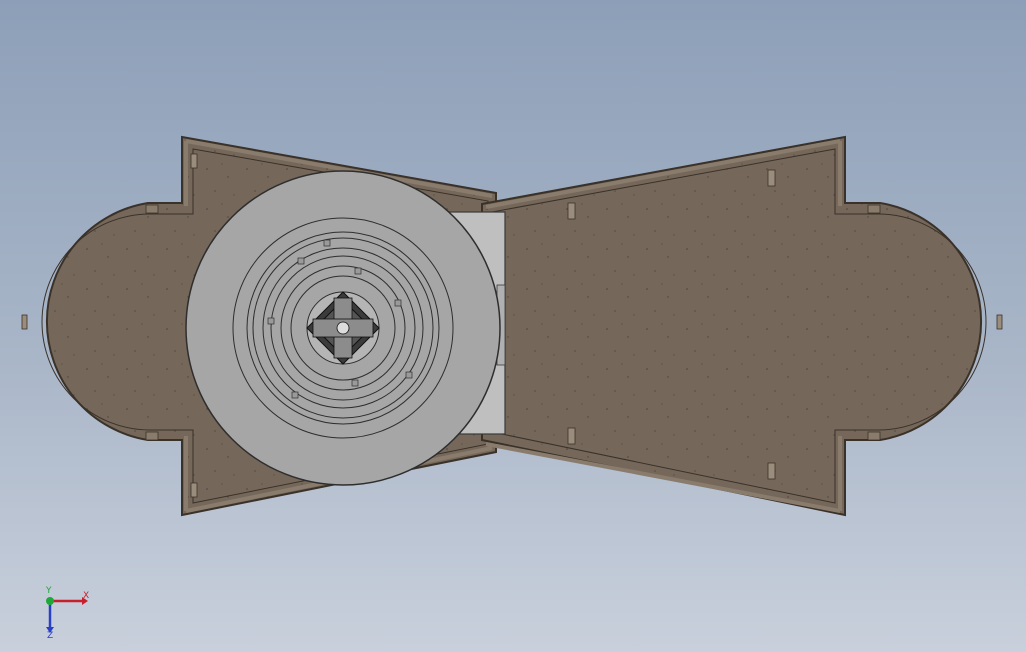  Describe the element at coordinates (50, 635) in the screenshot. I see `z-axis-label: Z` at that location.